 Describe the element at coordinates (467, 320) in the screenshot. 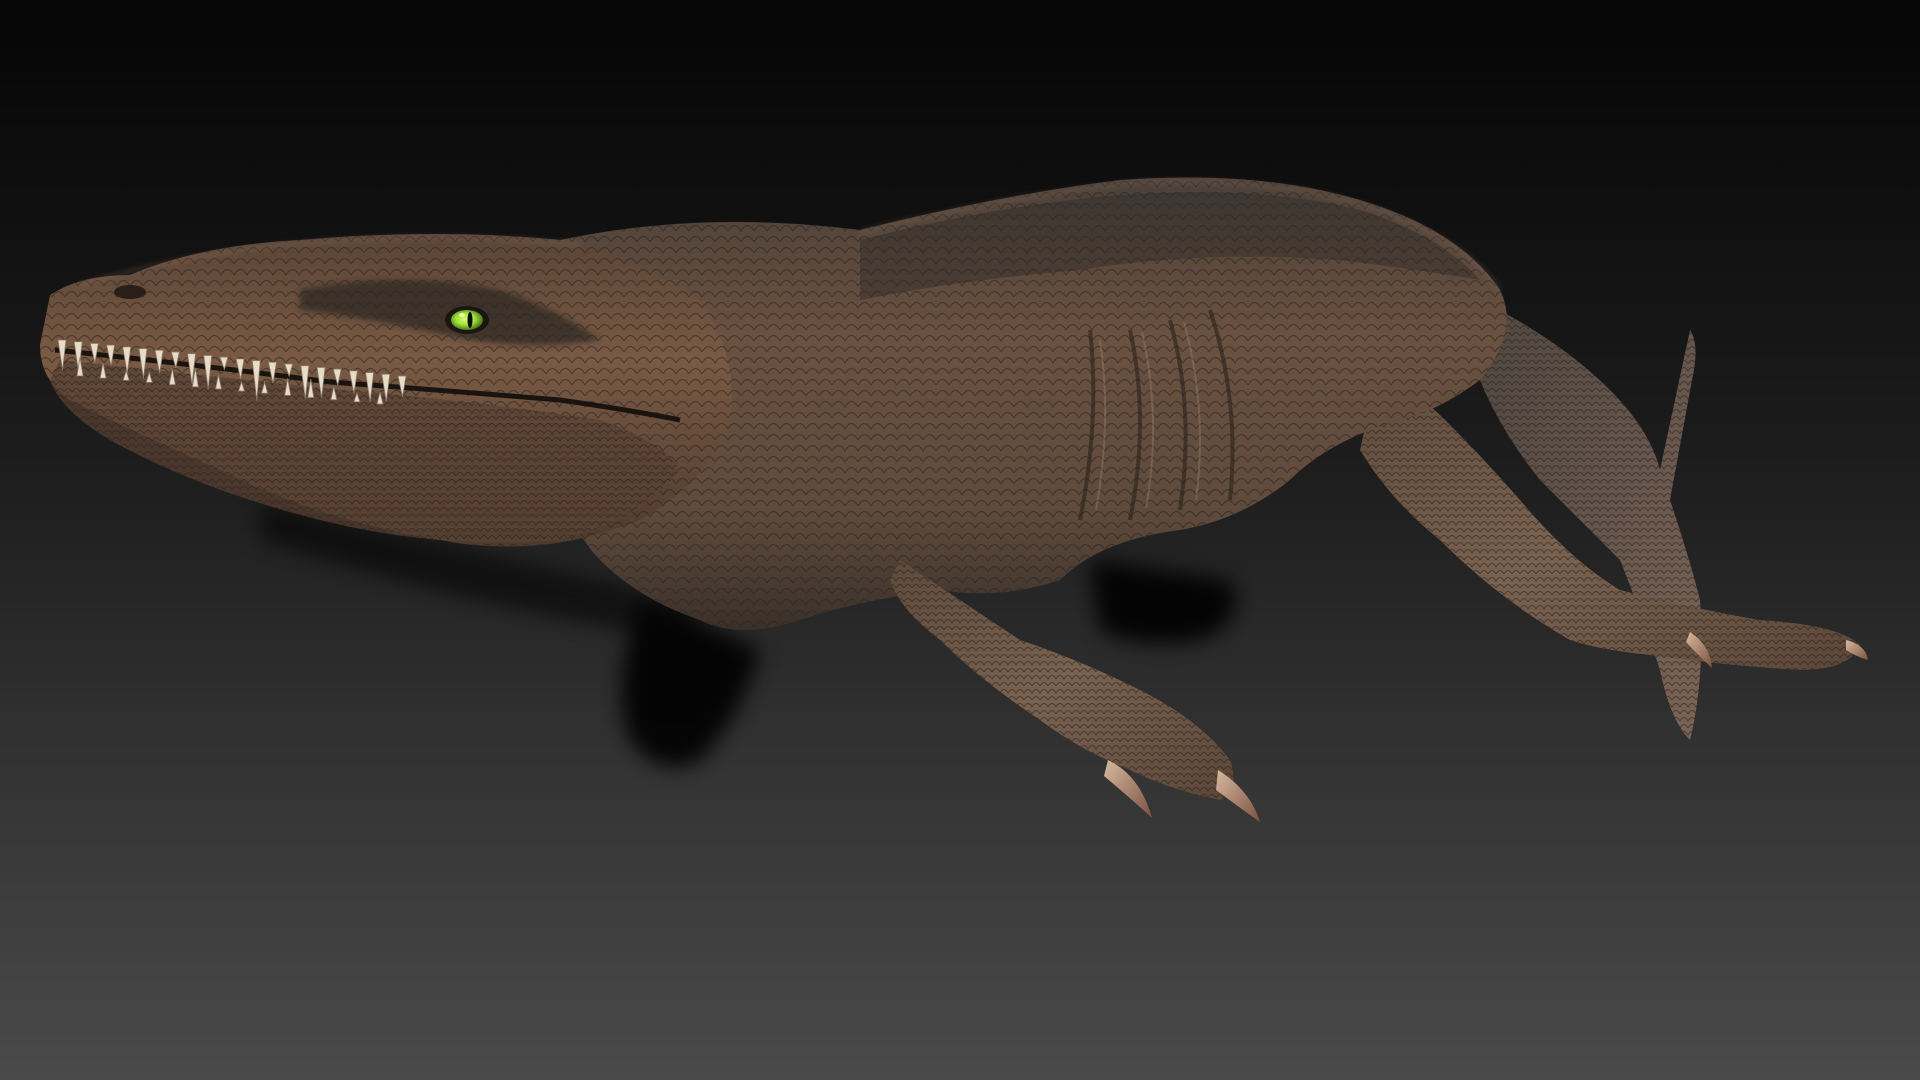

I see `eye` at that location.